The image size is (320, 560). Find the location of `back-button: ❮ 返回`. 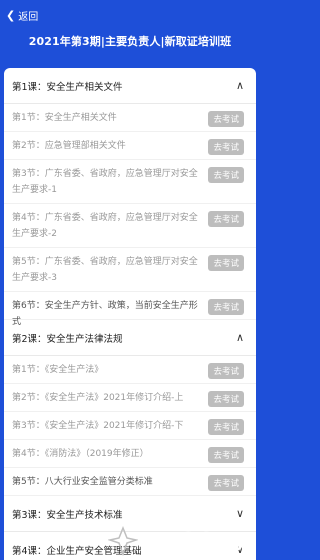

back-button: ❮ 返回 is located at coordinates (22, 15).